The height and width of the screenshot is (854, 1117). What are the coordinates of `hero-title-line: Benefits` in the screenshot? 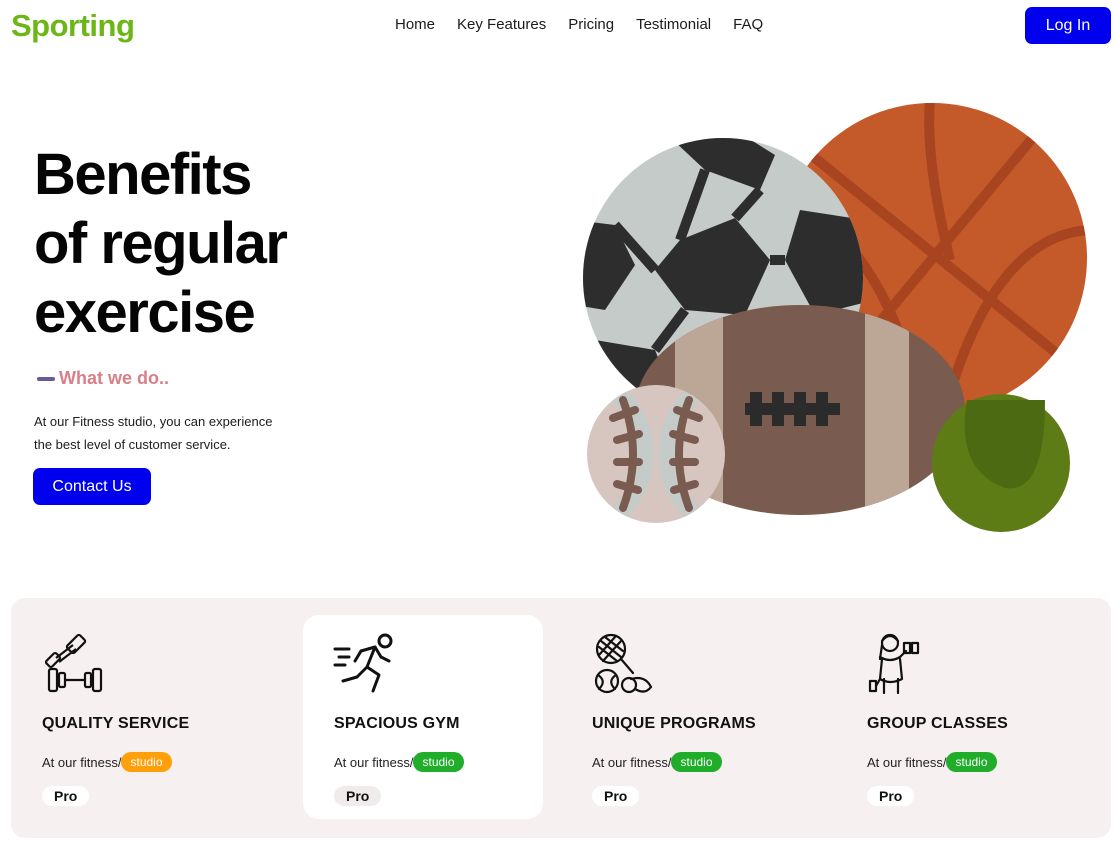 It's located at (143, 174).